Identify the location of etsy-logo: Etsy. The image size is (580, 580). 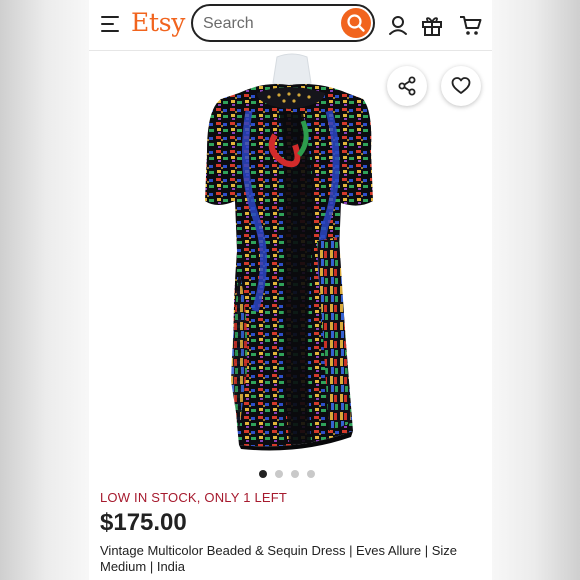
(158, 22).